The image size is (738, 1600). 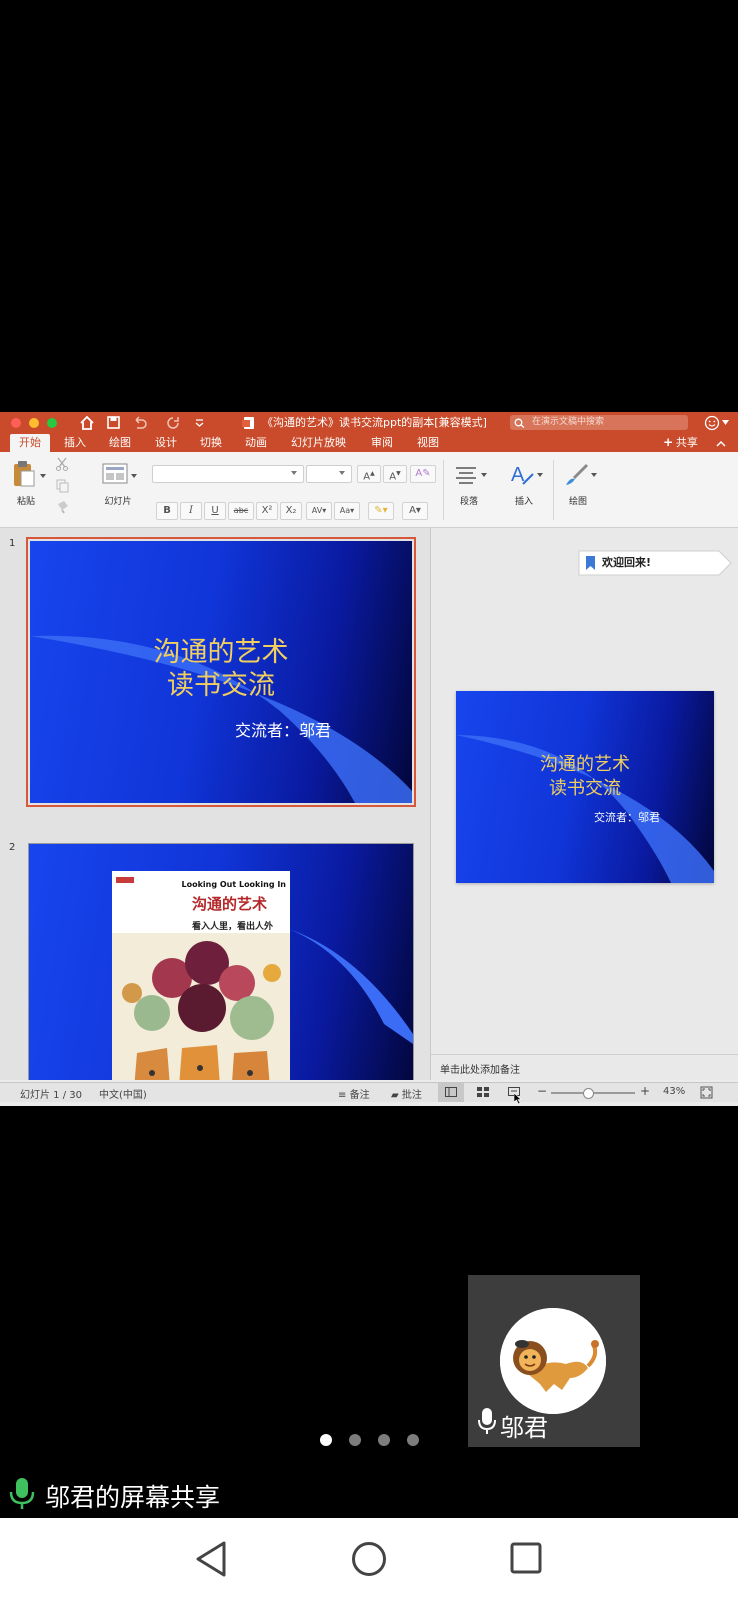 What do you see at coordinates (590, 563) in the screenshot?
I see `bookmark-icon` at bounding box center [590, 563].